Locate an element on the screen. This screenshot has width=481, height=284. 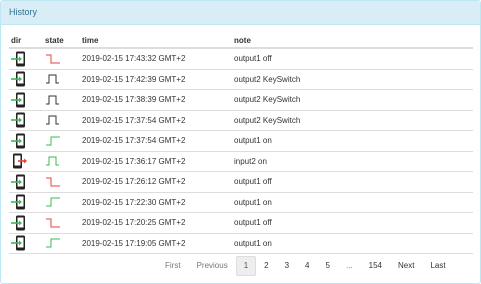
cell-time: 2019-02-15 17:43:32 GMT+2 is located at coordinates (156, 58).